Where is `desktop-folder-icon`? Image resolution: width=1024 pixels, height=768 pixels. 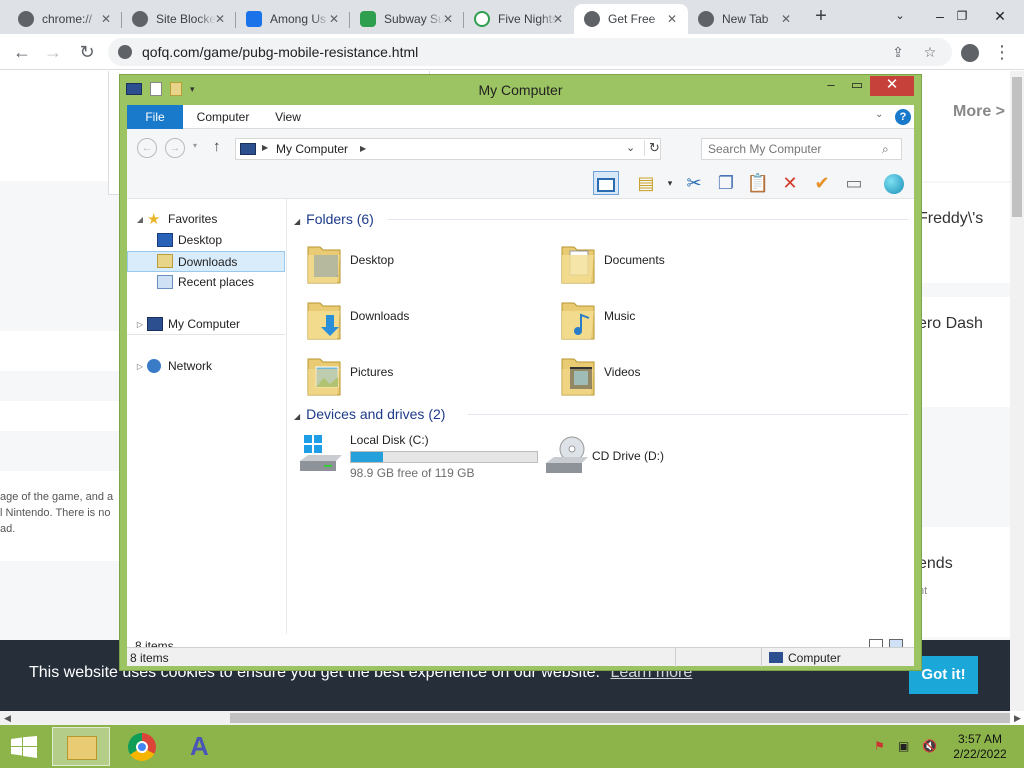
desktop-folder-icon is located at coordinates (324, 265).